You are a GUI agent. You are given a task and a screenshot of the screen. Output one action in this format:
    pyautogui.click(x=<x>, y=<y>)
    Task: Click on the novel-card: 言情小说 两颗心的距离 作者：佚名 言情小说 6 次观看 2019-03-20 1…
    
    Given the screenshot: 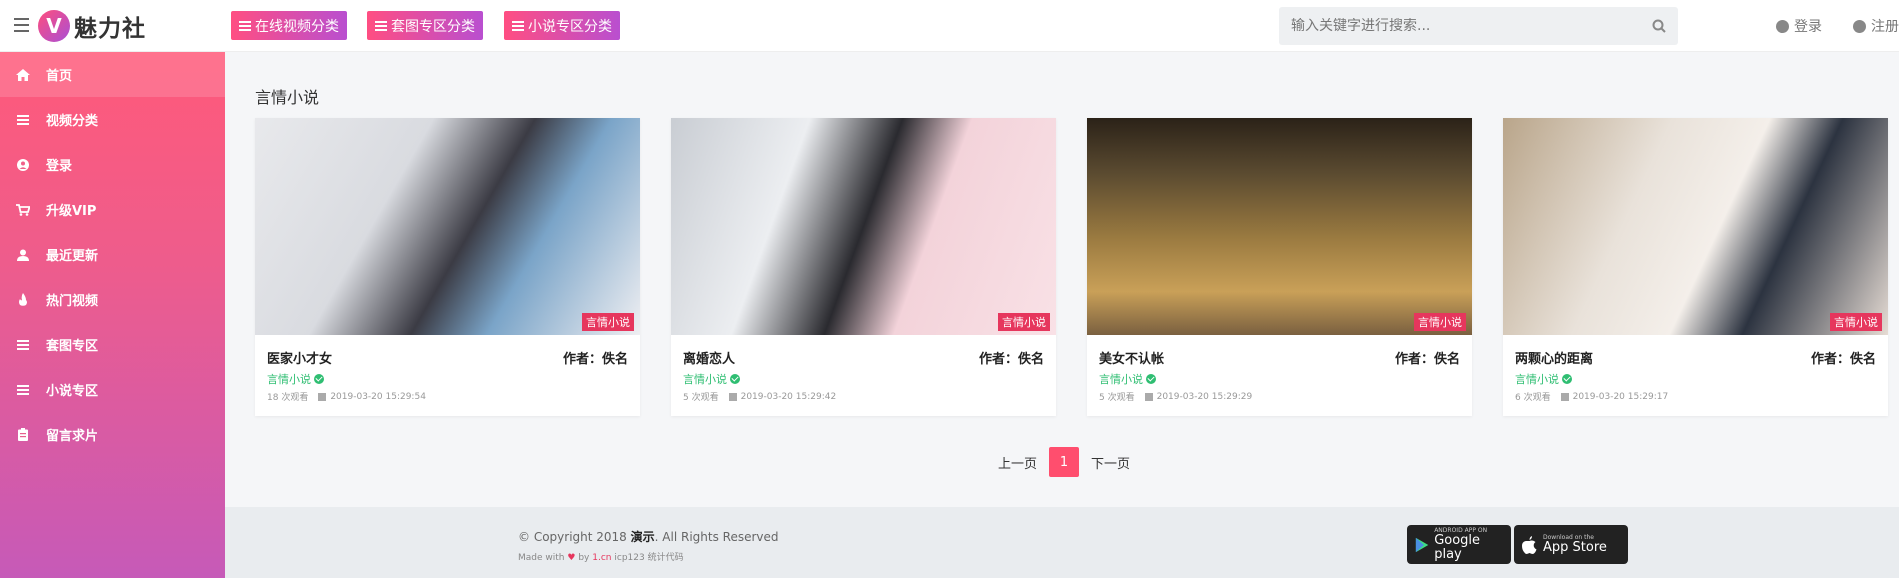 What is the action you would take?
    pyautogui.click(x=1695, y=267)
    